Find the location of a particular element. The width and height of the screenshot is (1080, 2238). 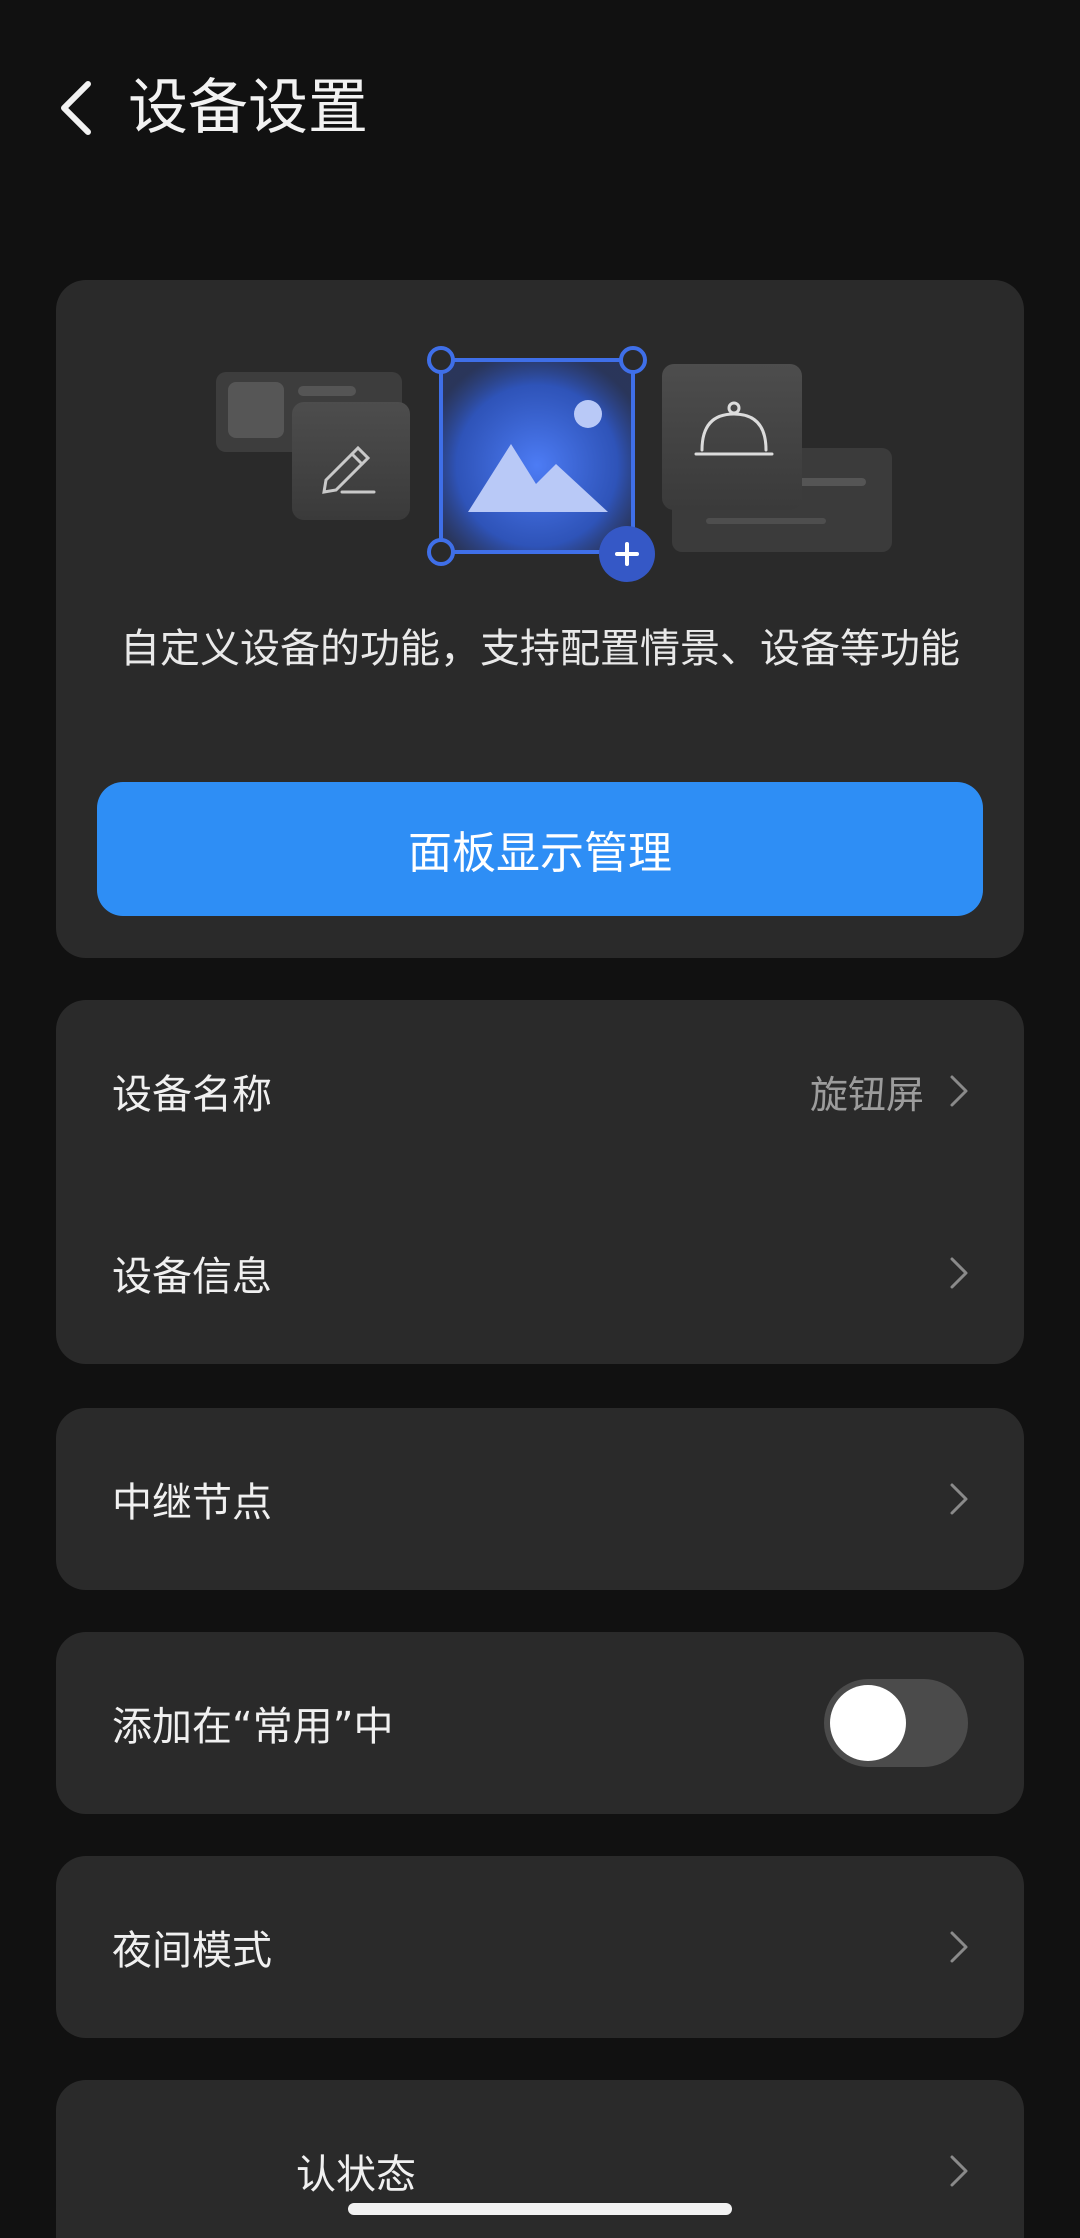

toggle-knob is located at coordinates (868, 1723).